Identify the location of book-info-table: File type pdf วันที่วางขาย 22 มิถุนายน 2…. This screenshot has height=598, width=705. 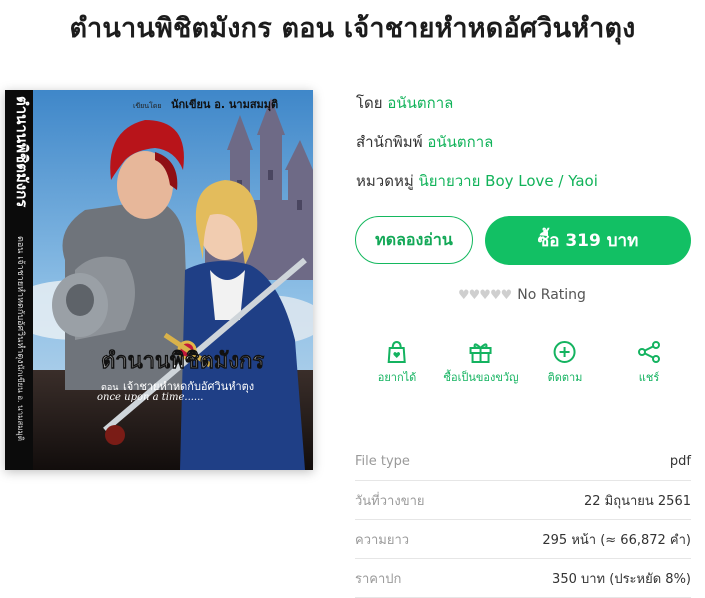
(523, 520).